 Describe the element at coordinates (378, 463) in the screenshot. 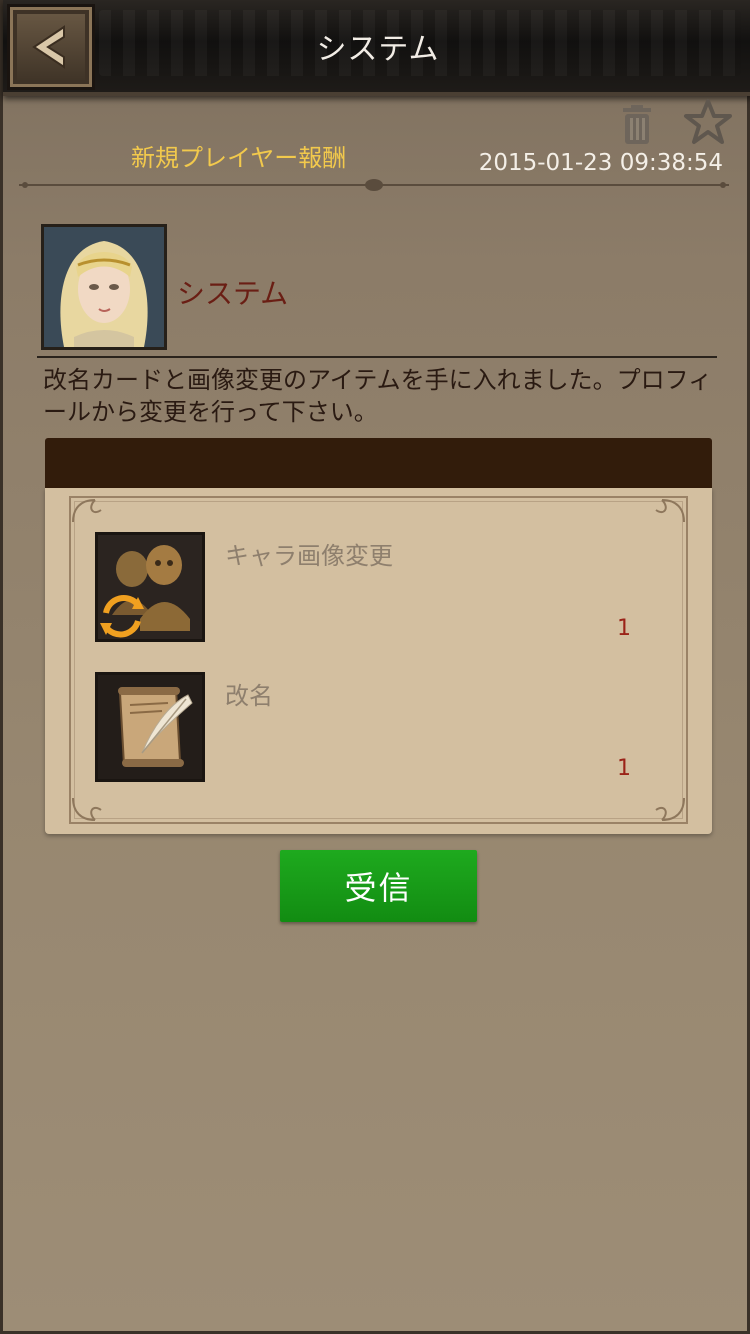

I see `attachments-header` at that location.